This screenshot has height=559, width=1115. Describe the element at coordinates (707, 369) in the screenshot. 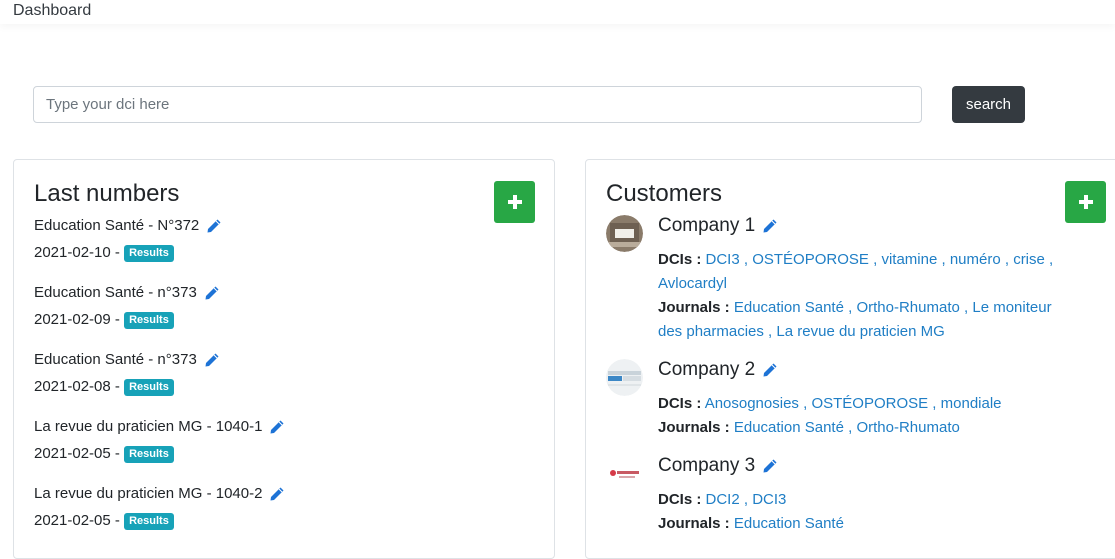

I see `company-name: Company 2` at that location.